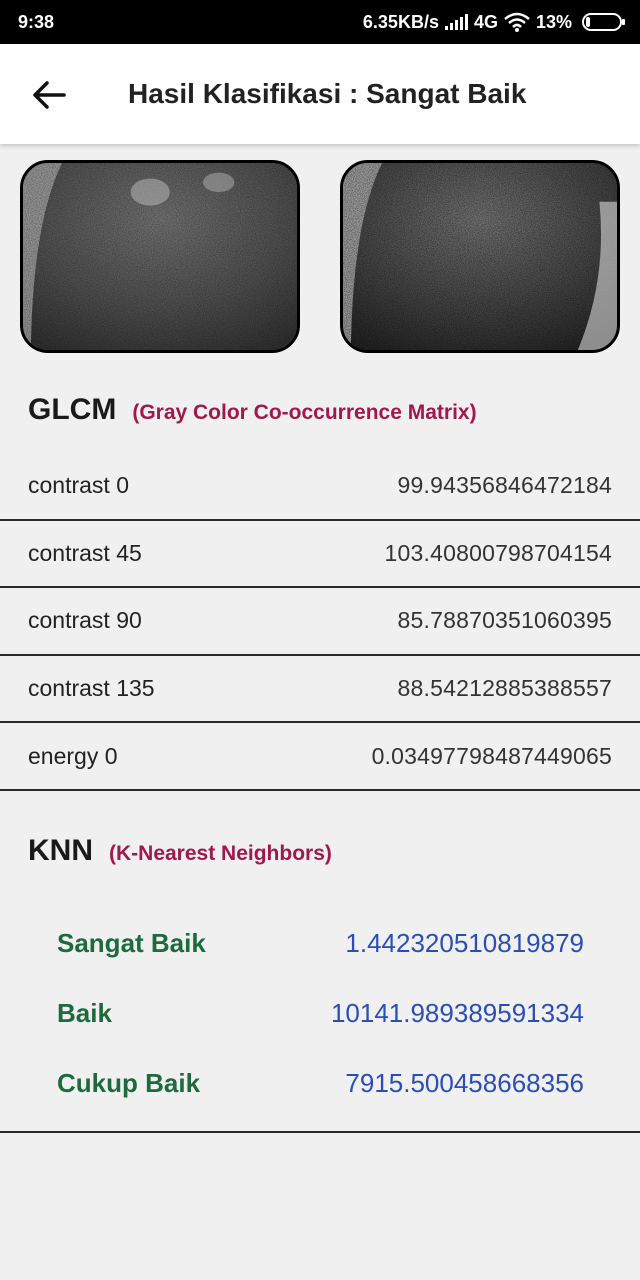 The image size is (640, 1280). I want to click on knn-label: Sangat Baik, so click(131, 942).